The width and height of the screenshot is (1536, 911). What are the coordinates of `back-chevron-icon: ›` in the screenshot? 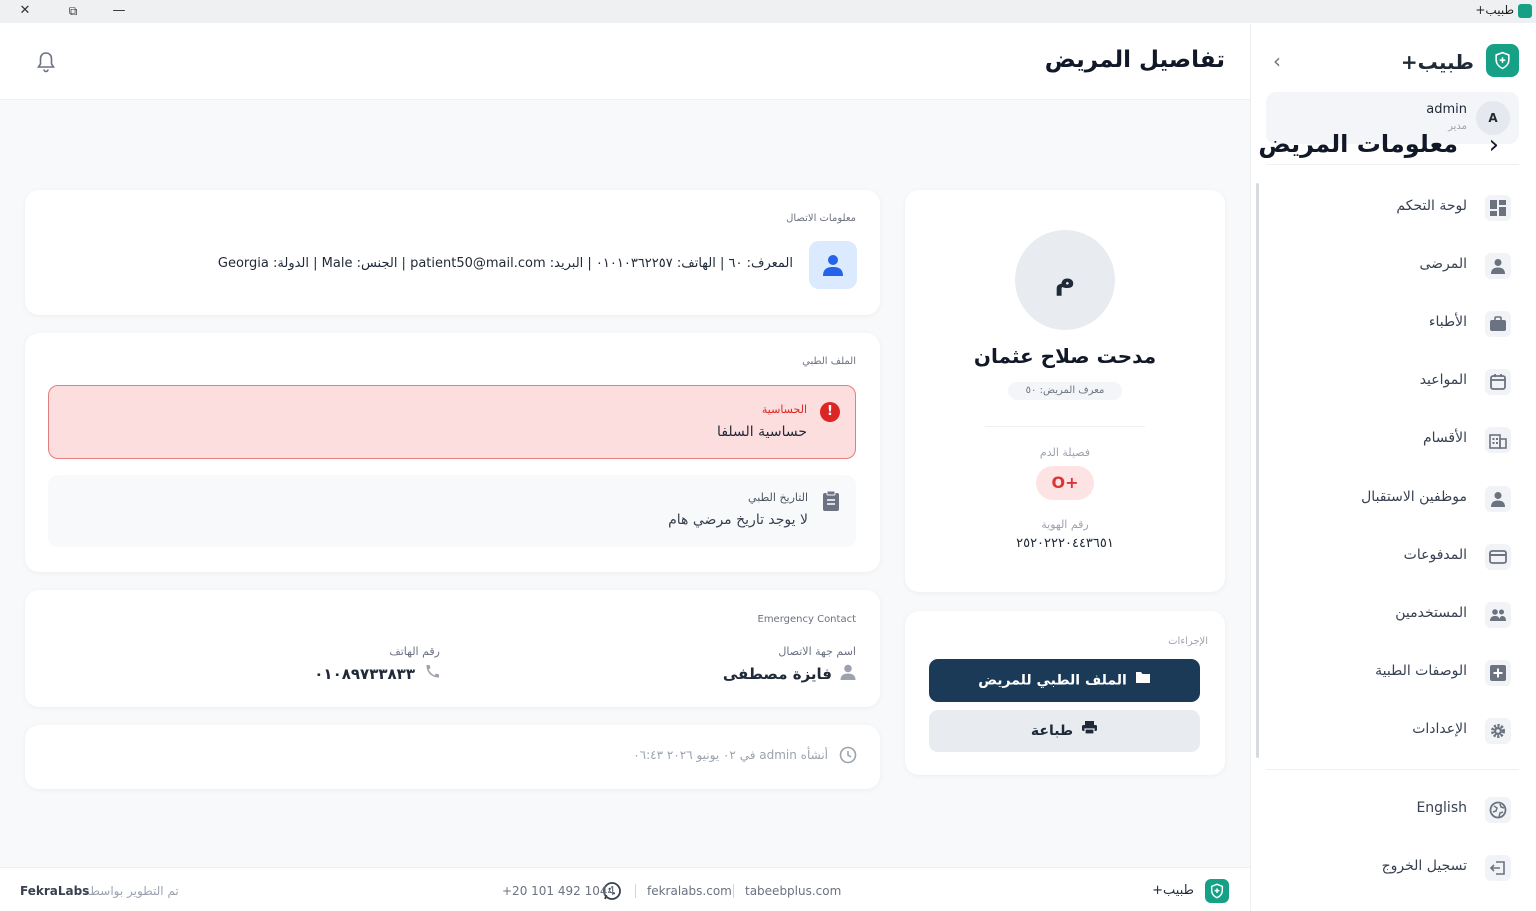 It's located at (1494, 145).